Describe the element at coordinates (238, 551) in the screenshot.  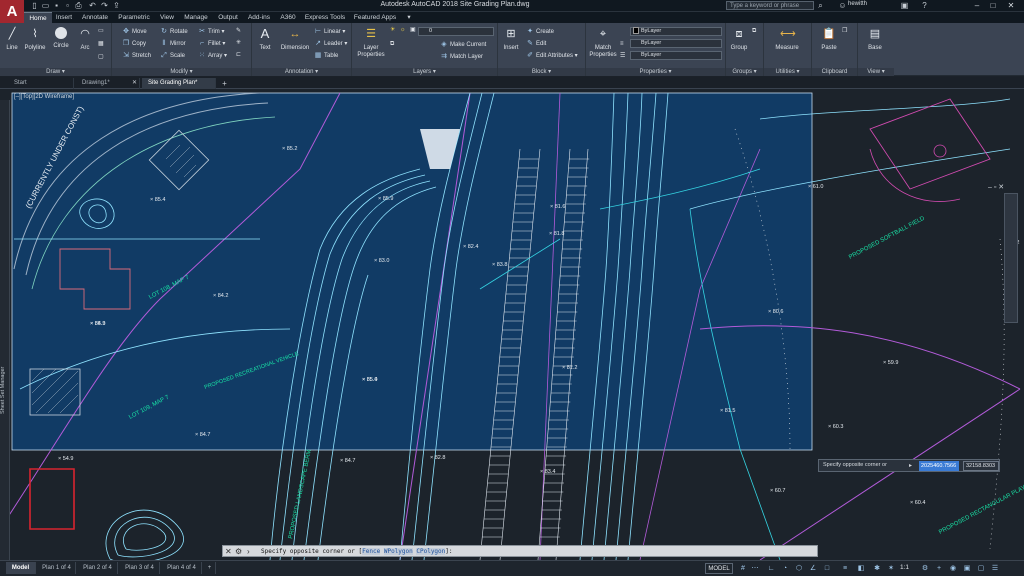
I see `command-settings-icon: ⚙` at that location.